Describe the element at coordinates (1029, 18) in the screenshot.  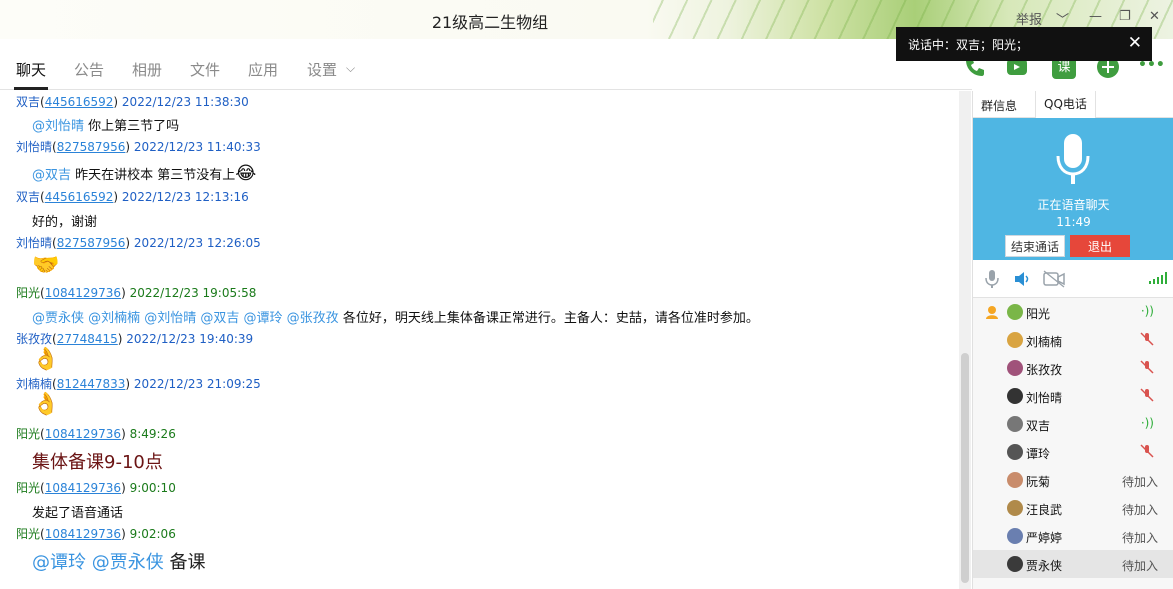
I see `report-button: 举报` at that location.